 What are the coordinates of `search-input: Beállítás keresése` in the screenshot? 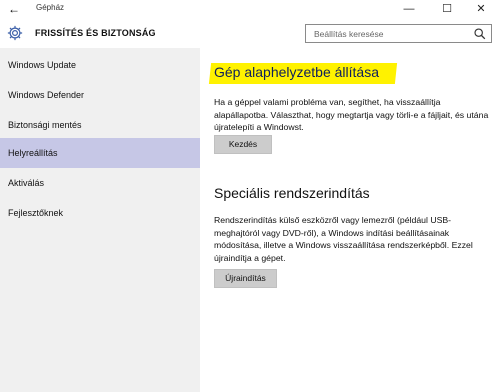 It's located at (398, 33).